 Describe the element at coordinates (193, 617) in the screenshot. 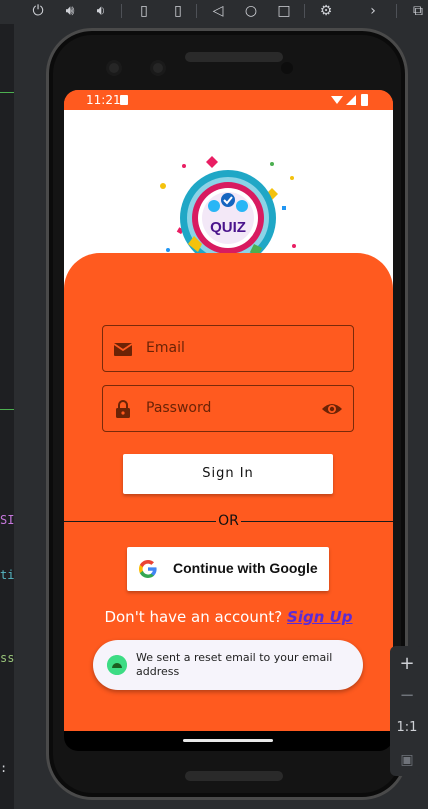

I see `signup-prompt: Don't have an account?` at that location.